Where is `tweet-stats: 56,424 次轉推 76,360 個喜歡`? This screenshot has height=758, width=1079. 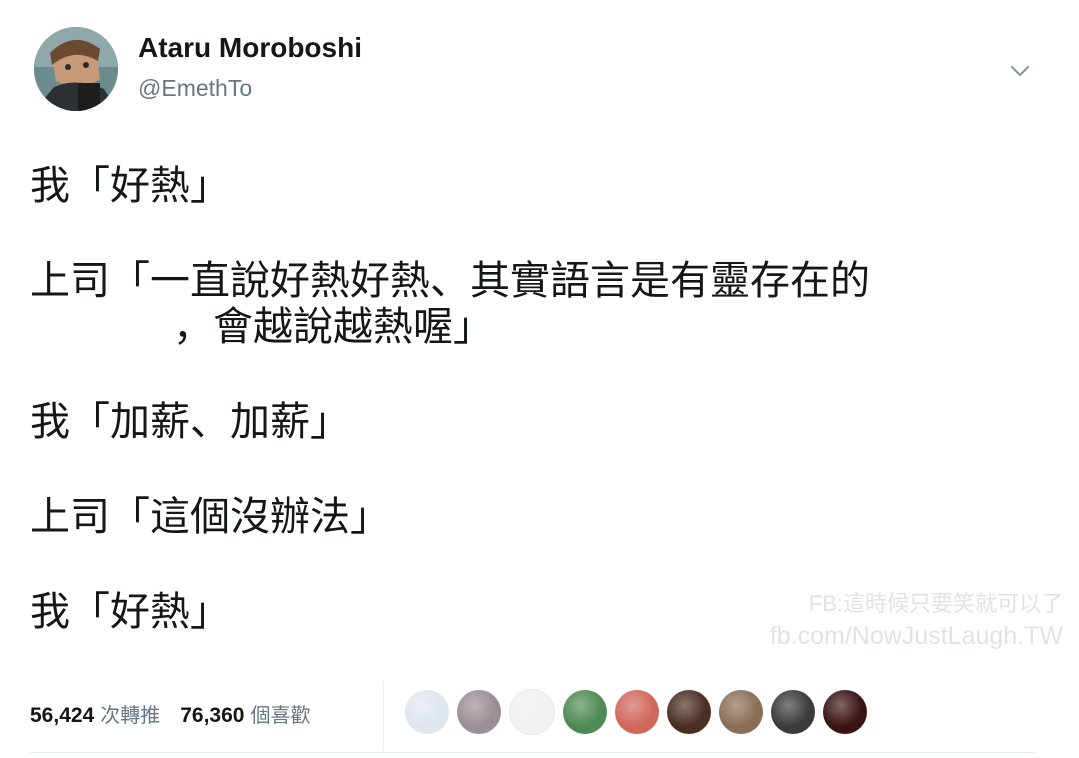
tweet-stats: 56,424 次轉推 76,360 個喜歡 is located at coordinates (180, 713).